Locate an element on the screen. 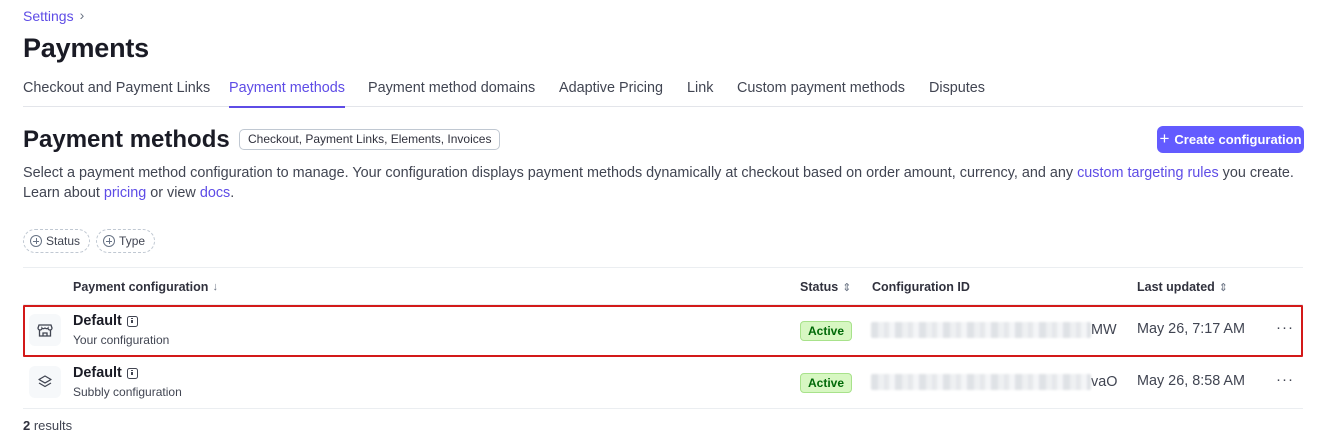  config-id-suffix: vaO is located at coordinates (1104, 382).